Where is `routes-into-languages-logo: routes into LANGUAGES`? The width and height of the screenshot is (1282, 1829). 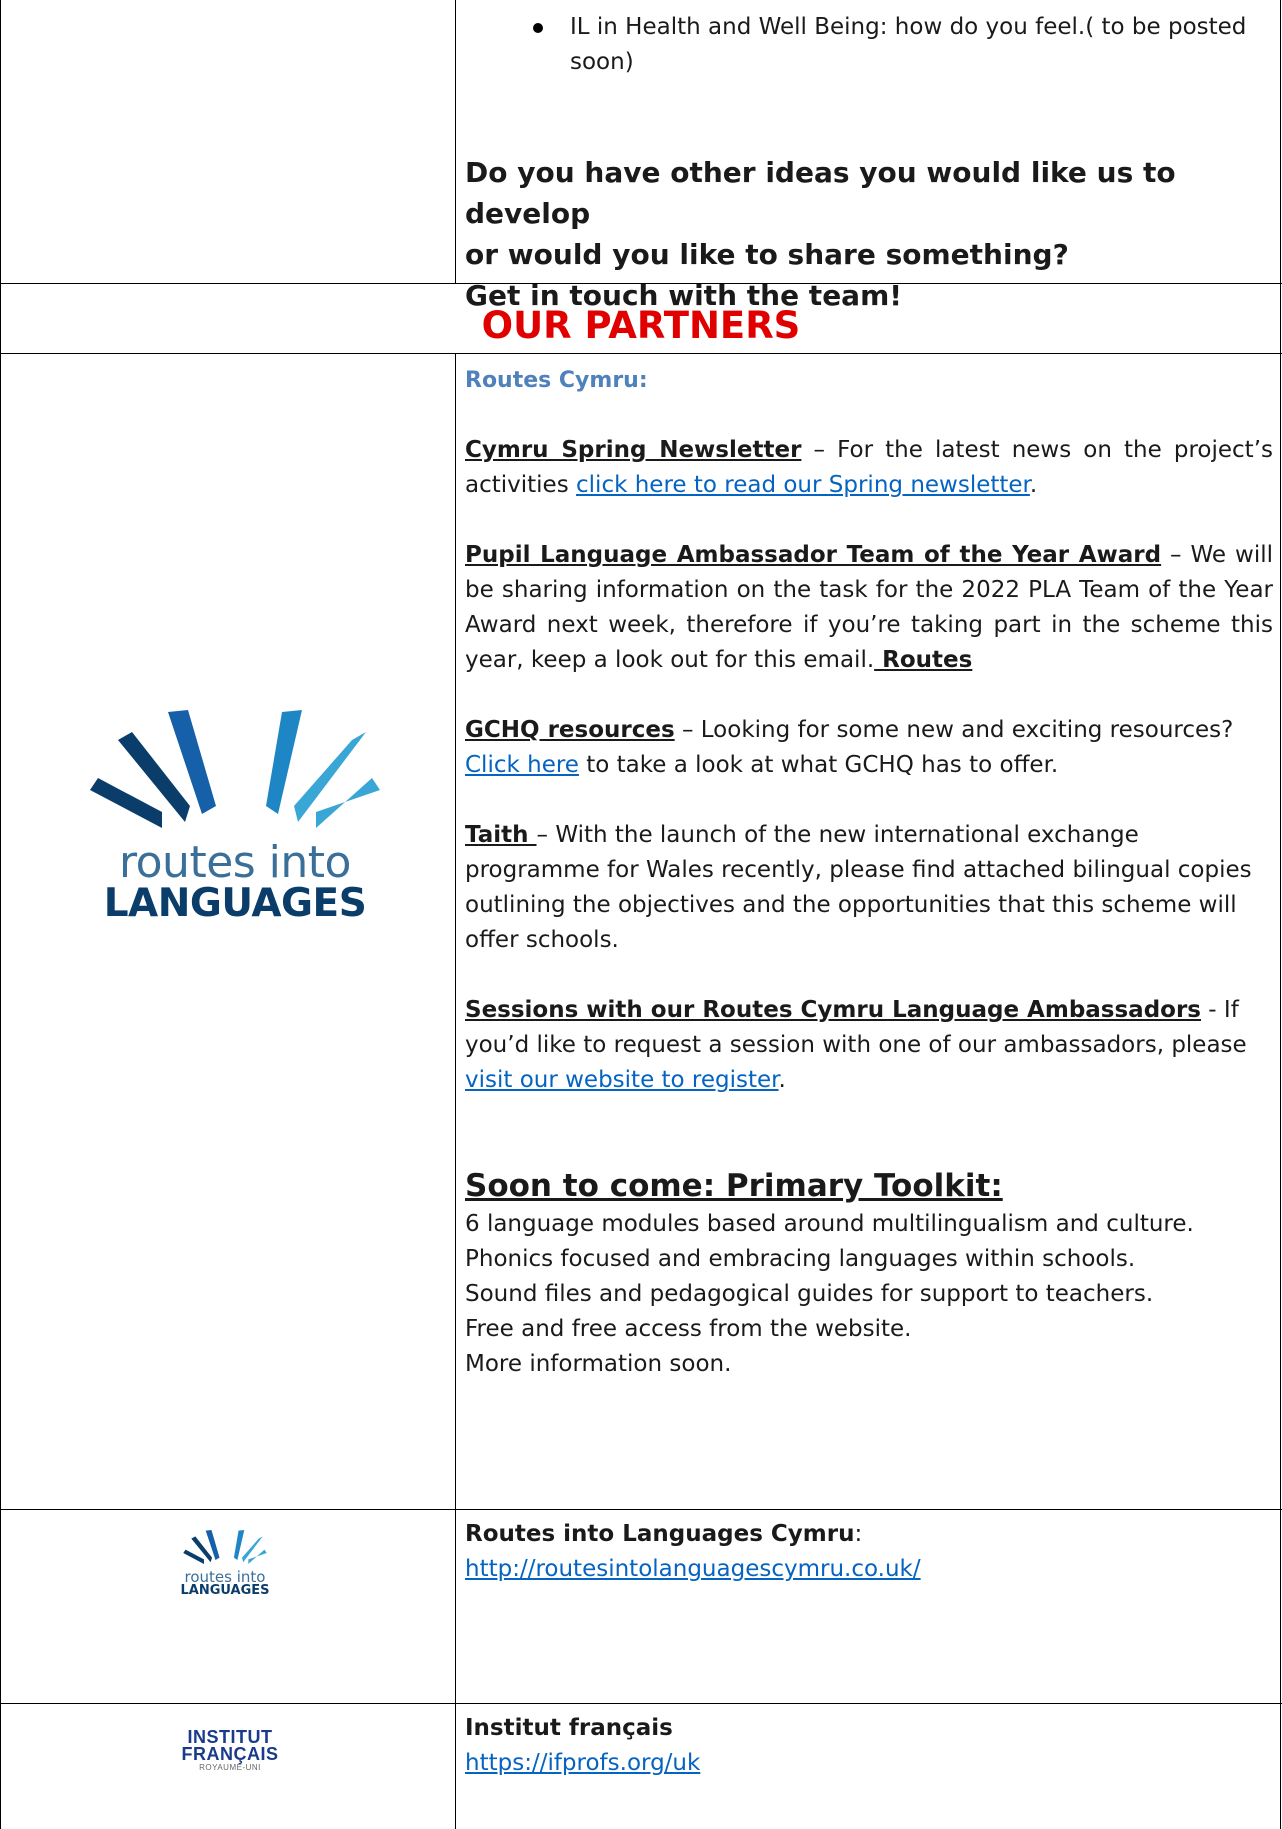 routes-into-languages-logo: routes into LANGUAGES is located at coordinates (235, 816).